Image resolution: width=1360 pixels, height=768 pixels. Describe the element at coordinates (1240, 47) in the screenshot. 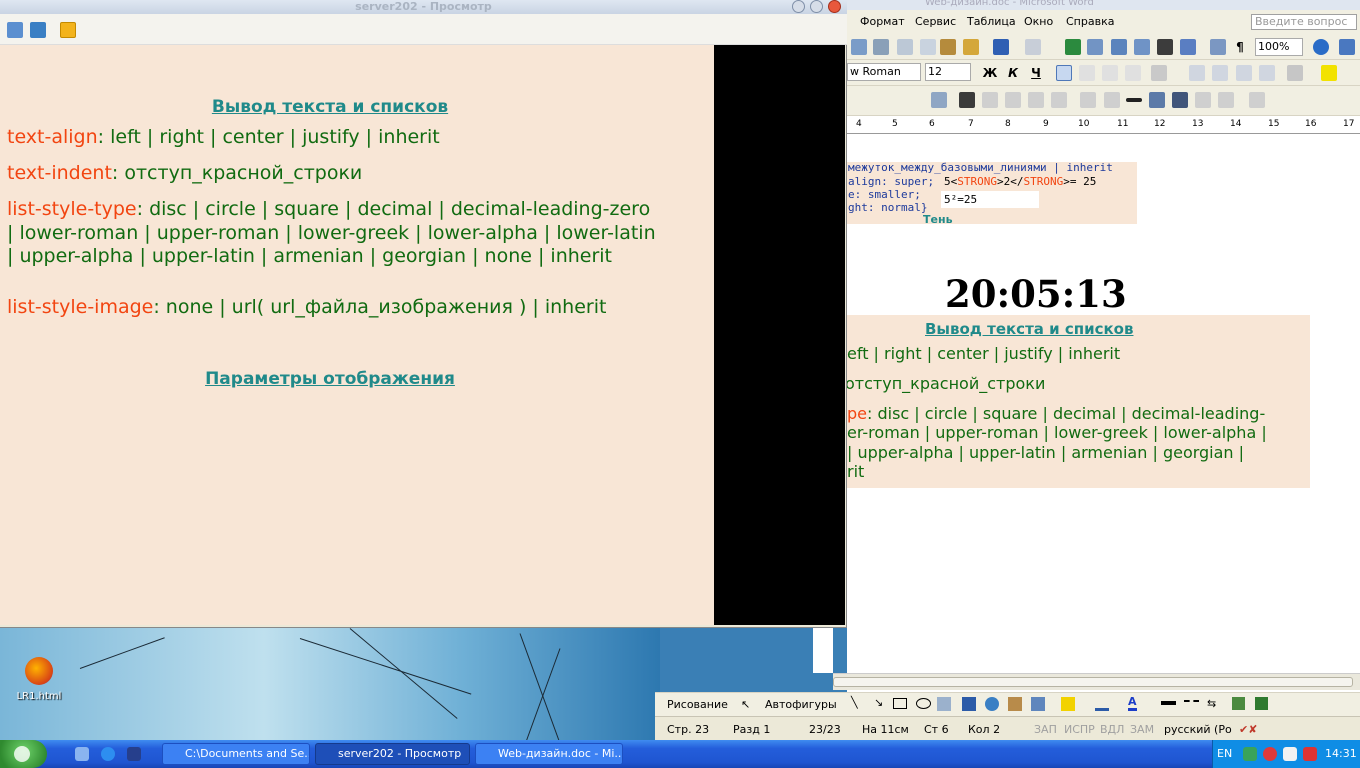

I see `show-hide-icon: ¶` at that location.